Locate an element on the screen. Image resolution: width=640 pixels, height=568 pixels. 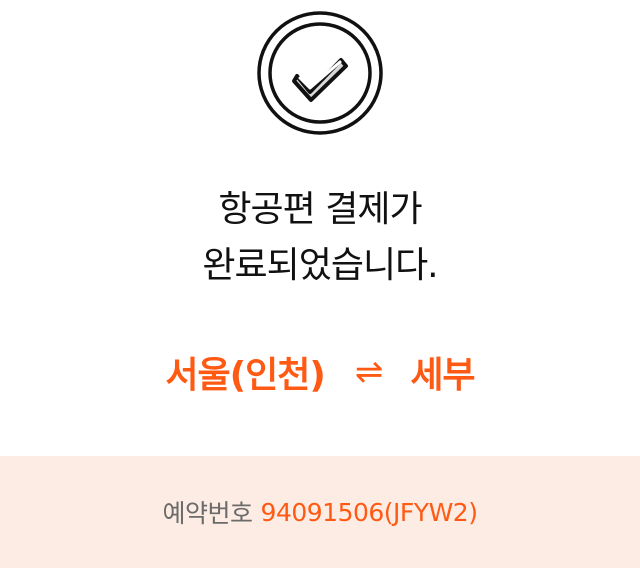
route-destination: 세부 is located at coordinates (442, 375).